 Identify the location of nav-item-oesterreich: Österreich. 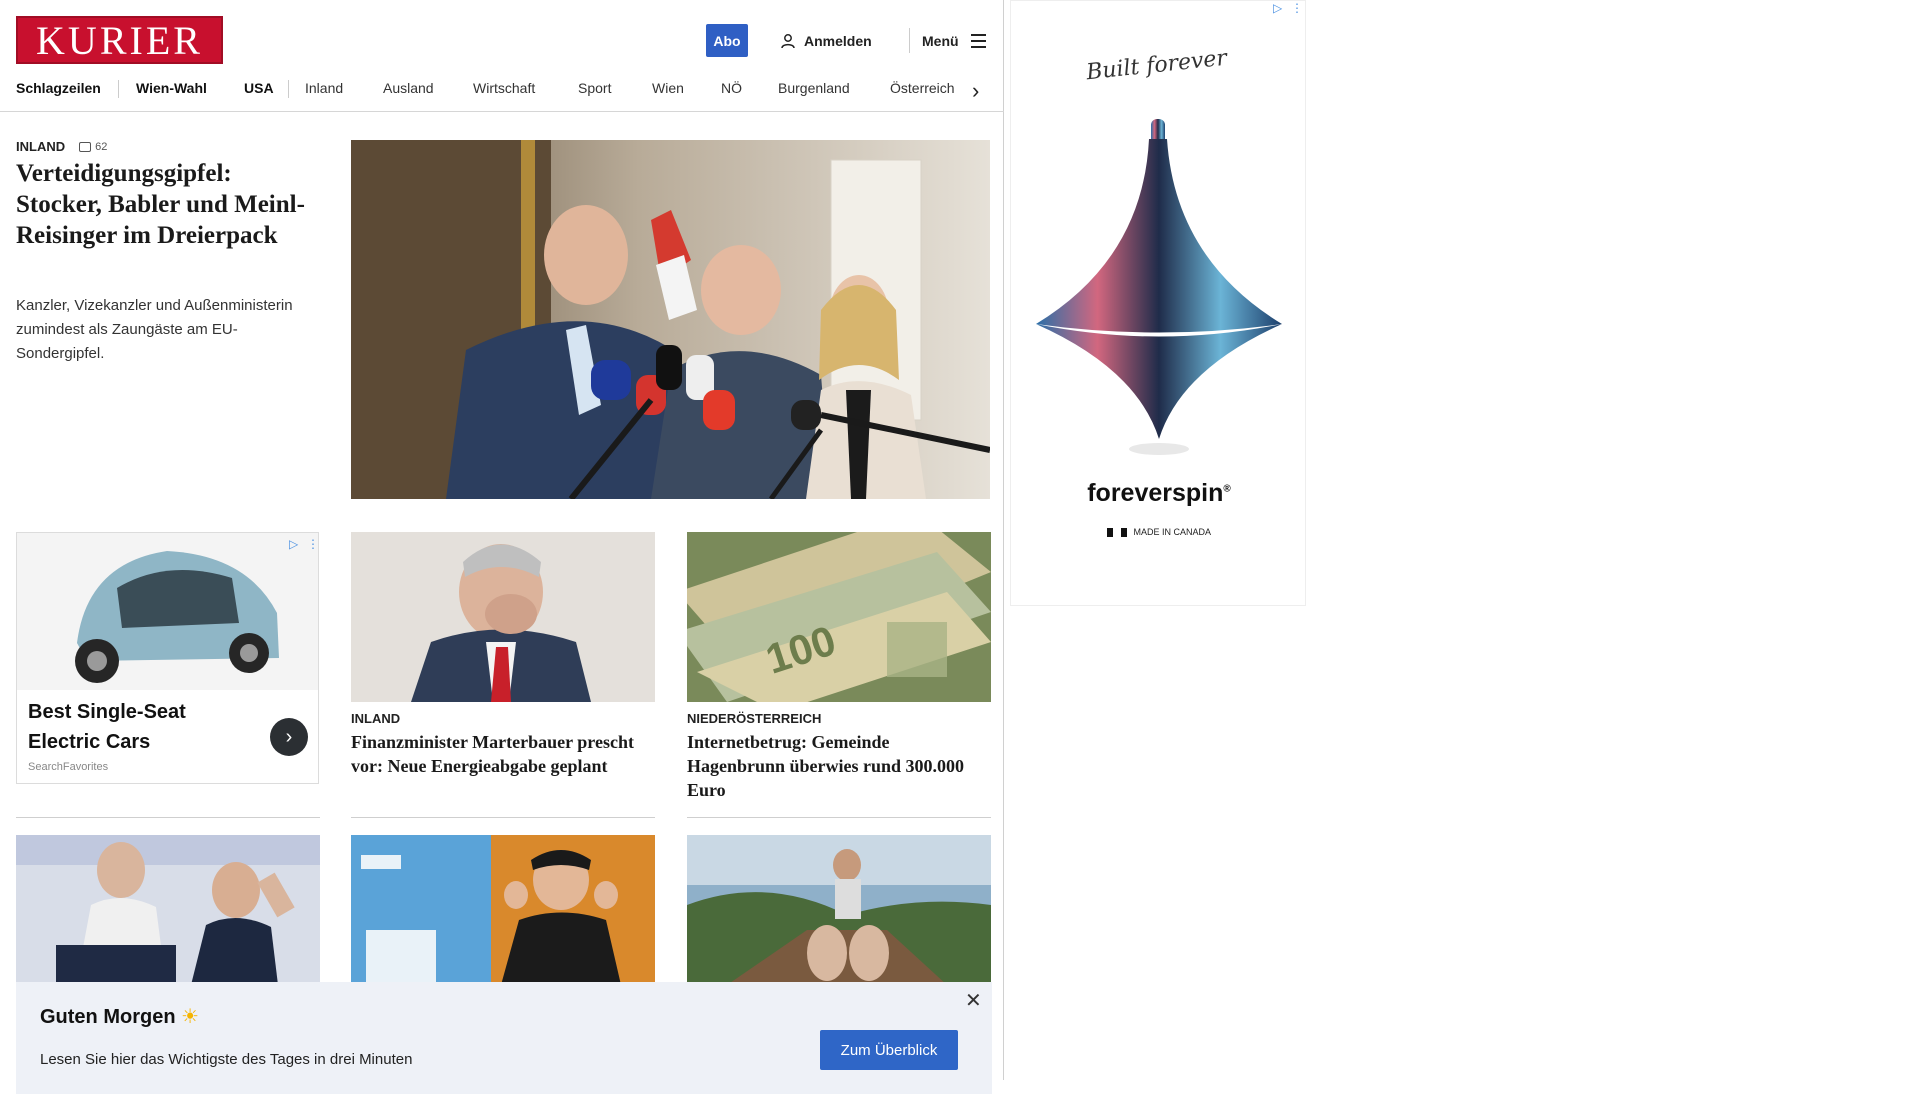
(922, 88).